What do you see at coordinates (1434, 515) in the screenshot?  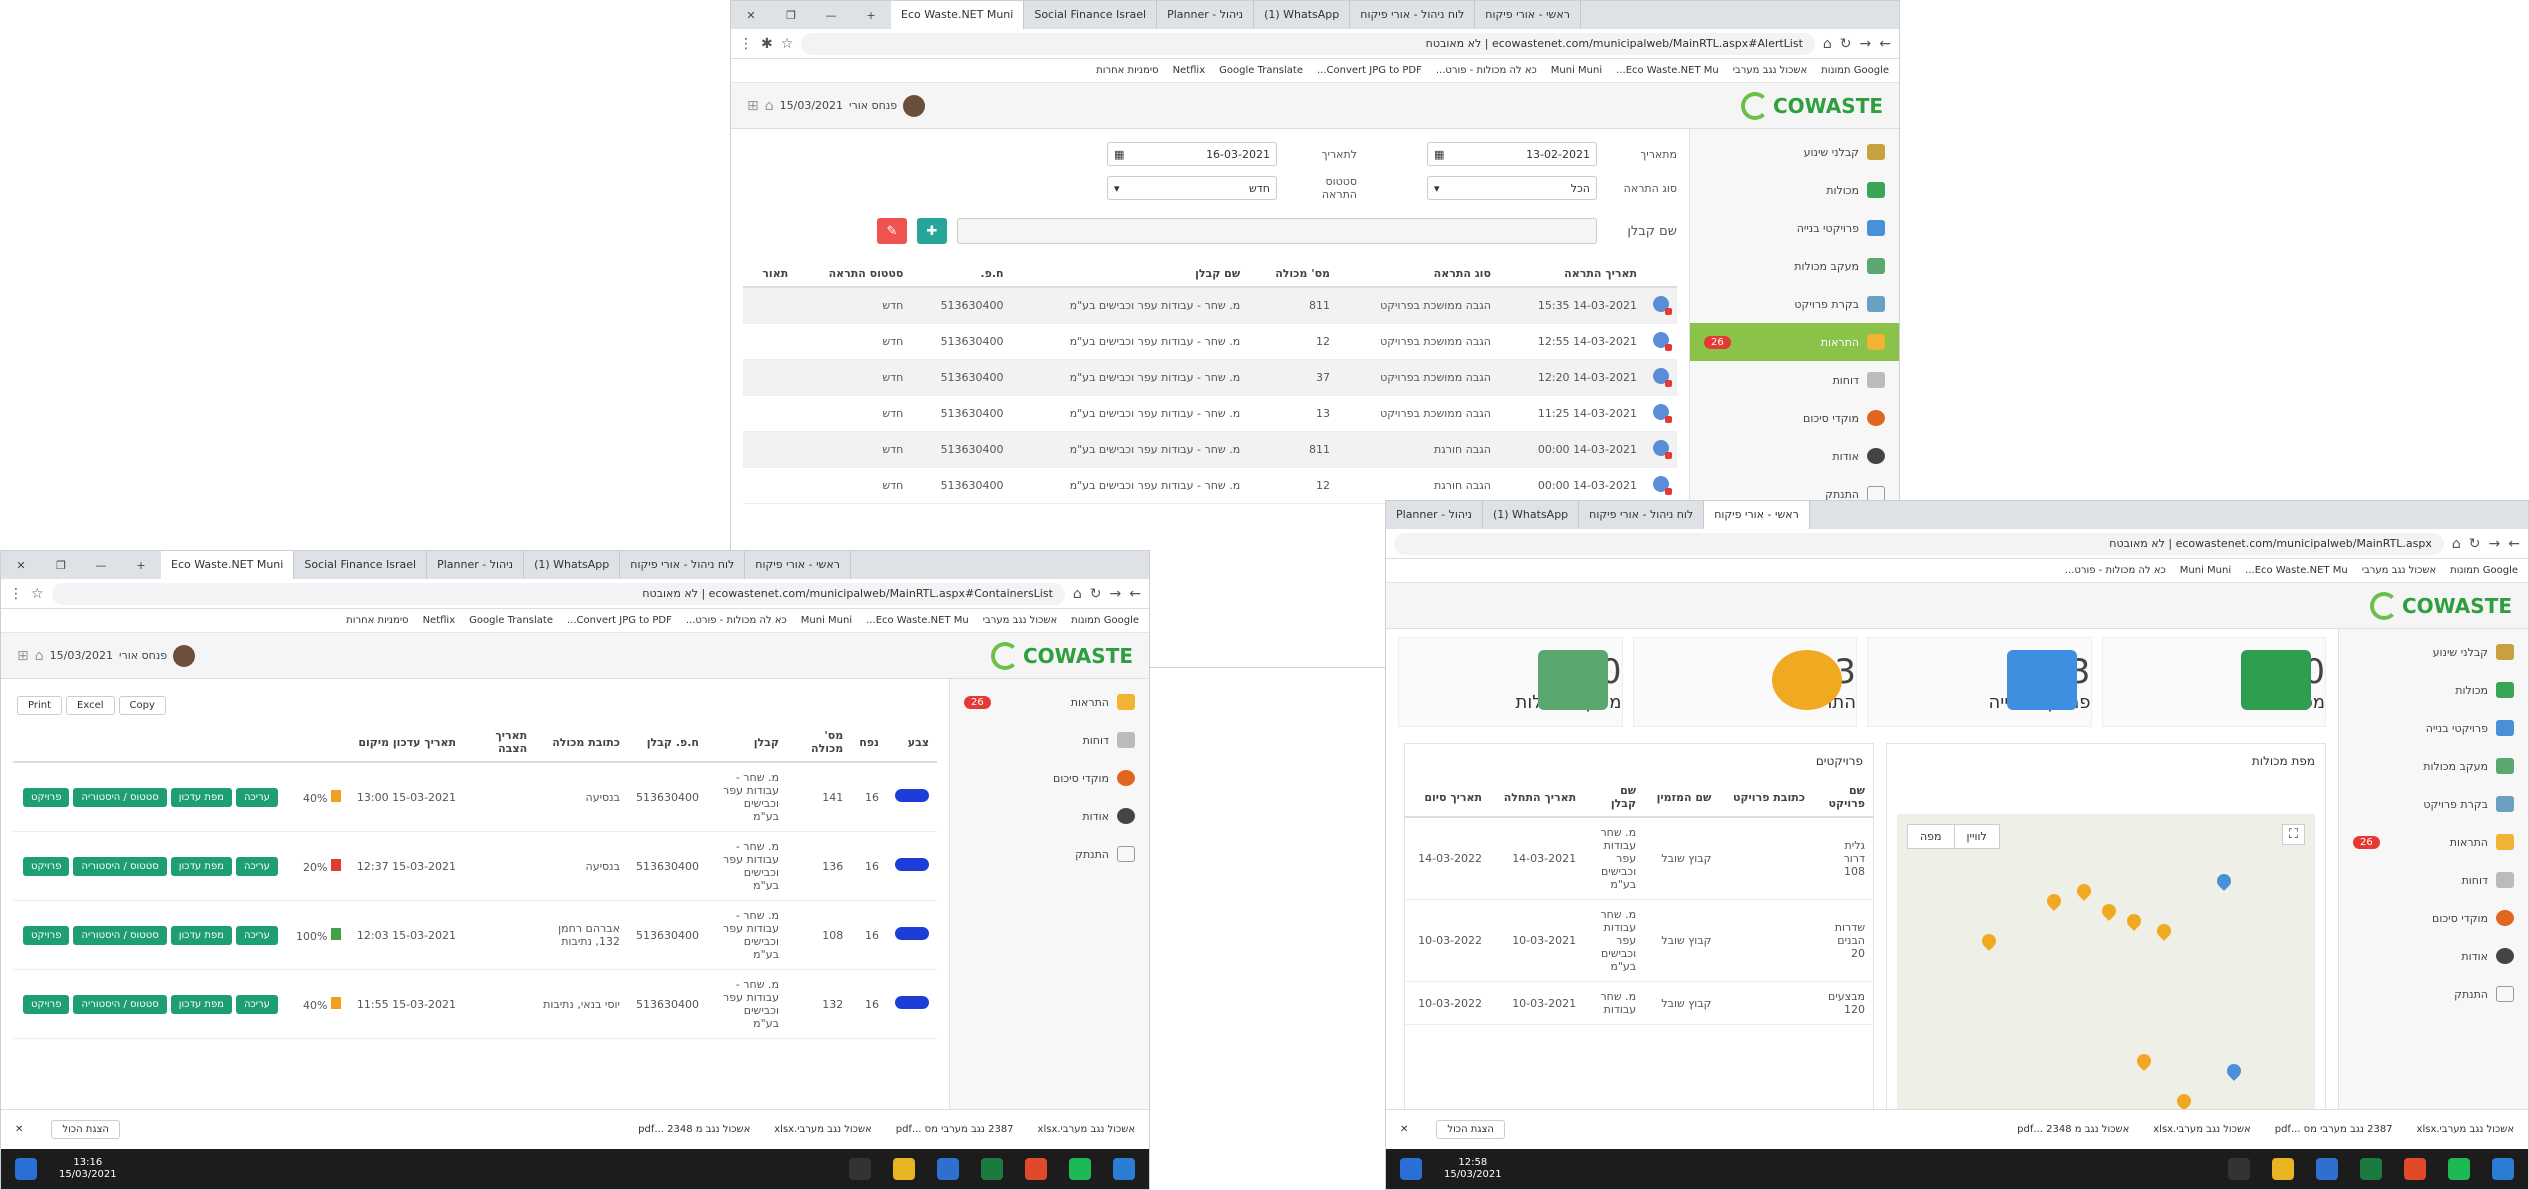 I see `tab-planner: Planner - ניהול` at bounding box center [1434, 515].